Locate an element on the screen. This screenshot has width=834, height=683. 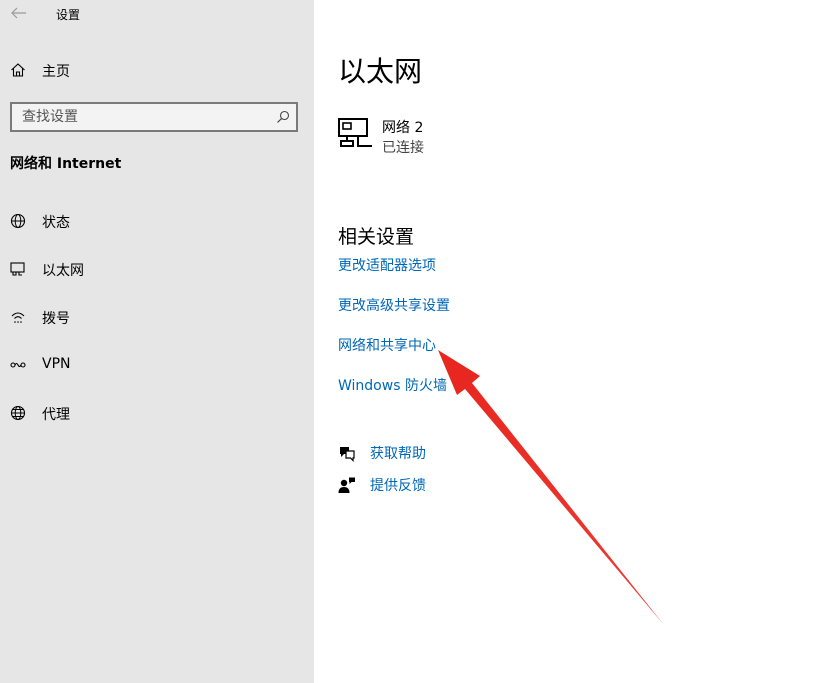
feedback-link: 提供反馈 is located at coordinates (398, 485).